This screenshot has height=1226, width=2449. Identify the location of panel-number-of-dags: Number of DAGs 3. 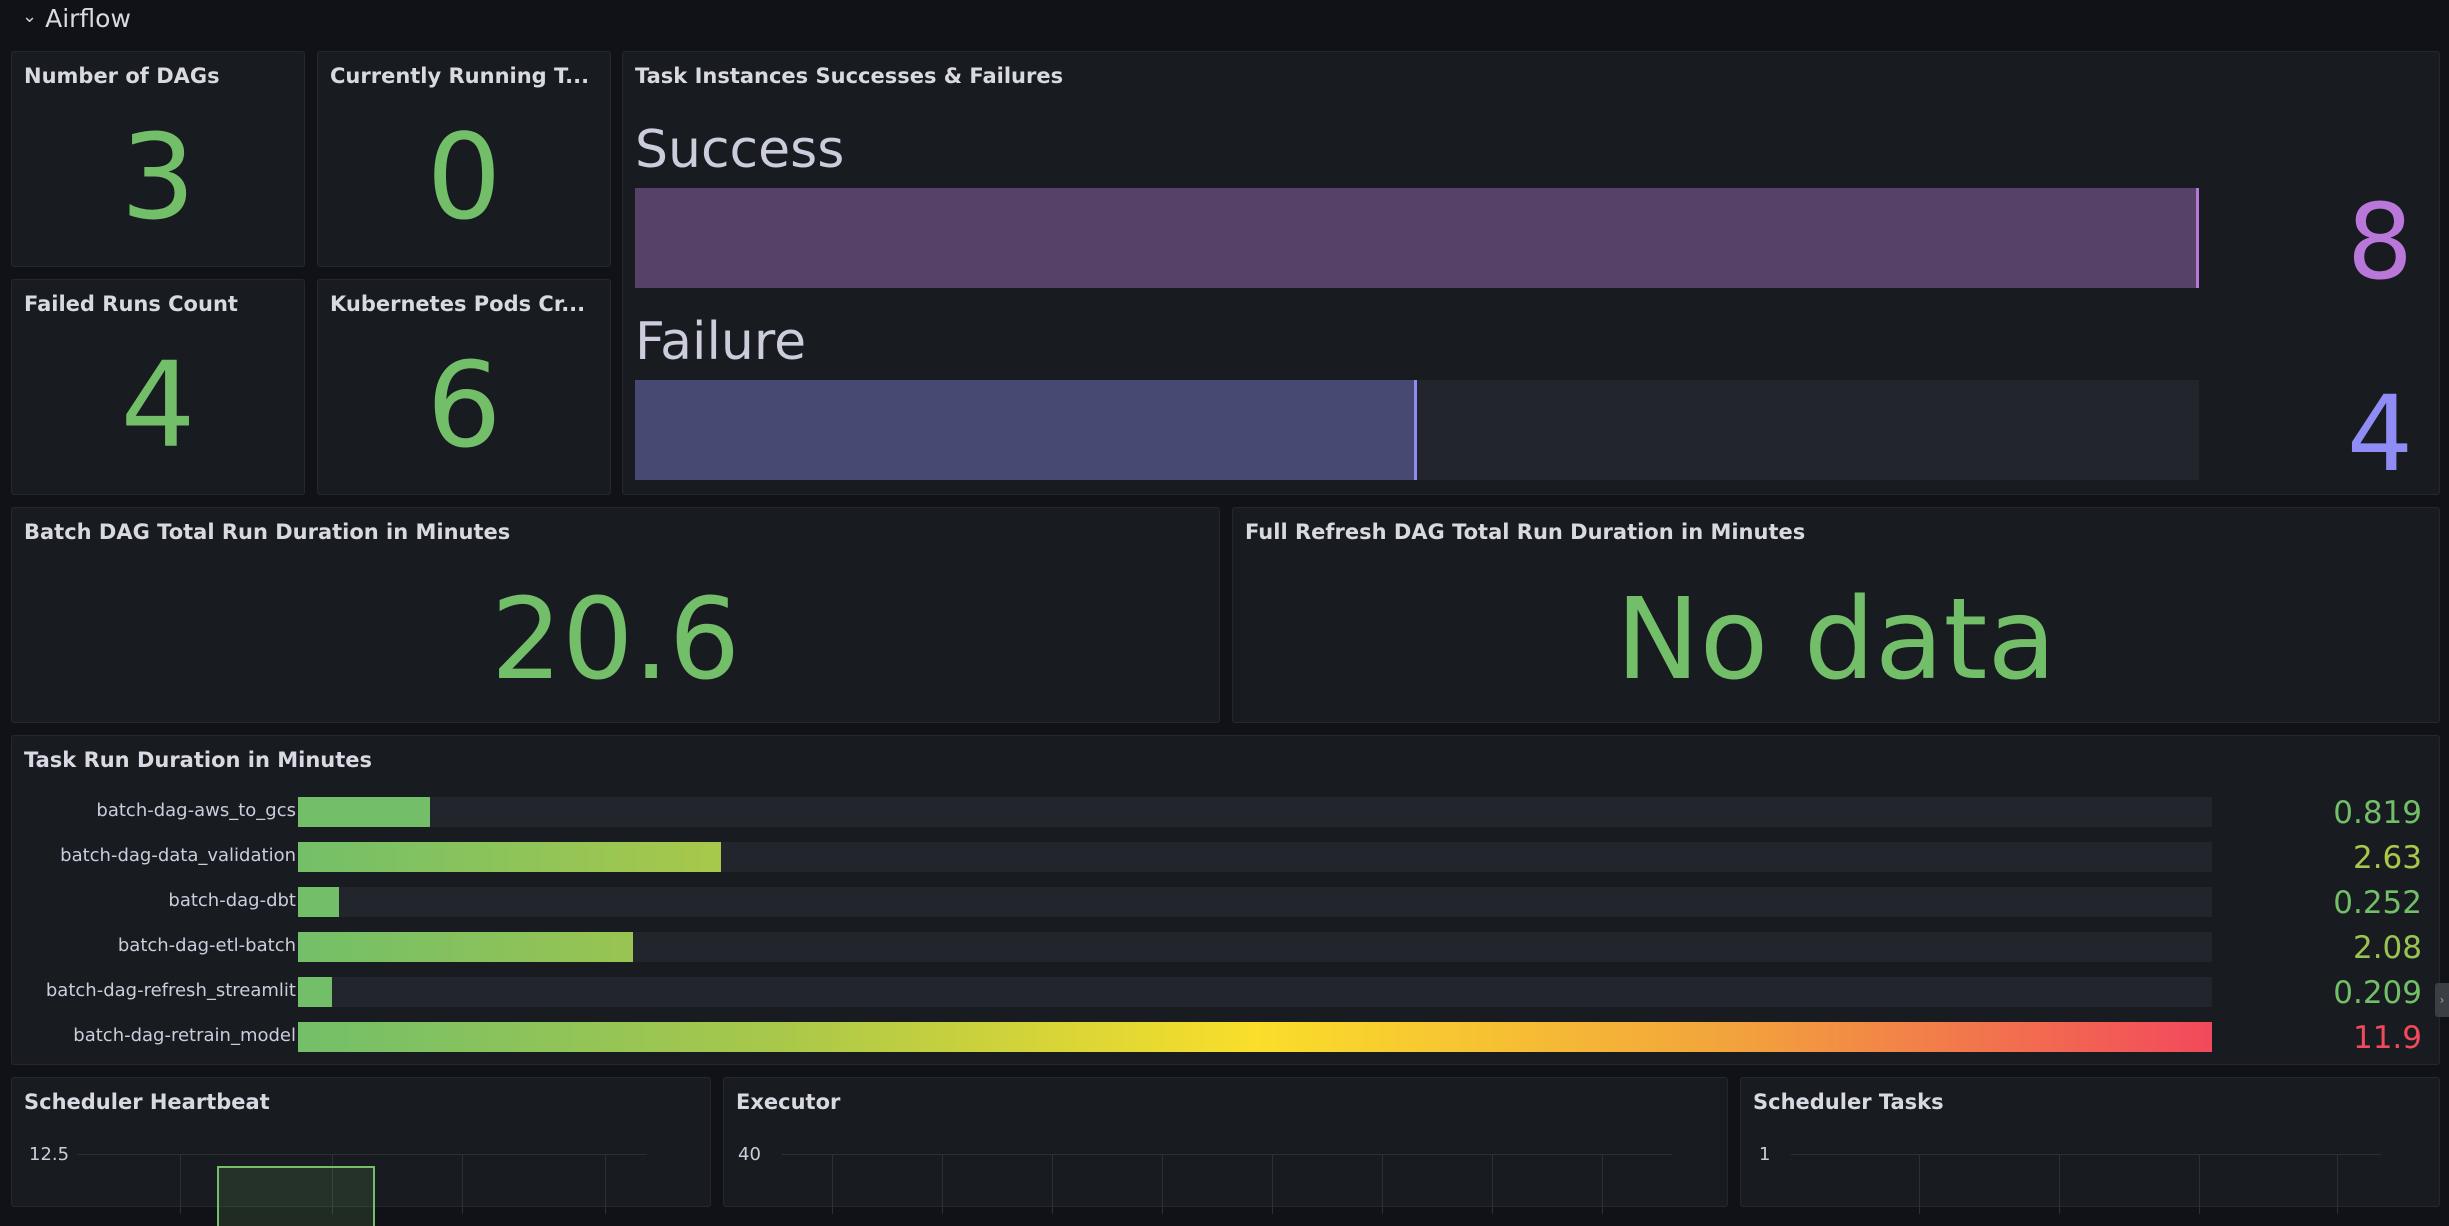
(158, 159).